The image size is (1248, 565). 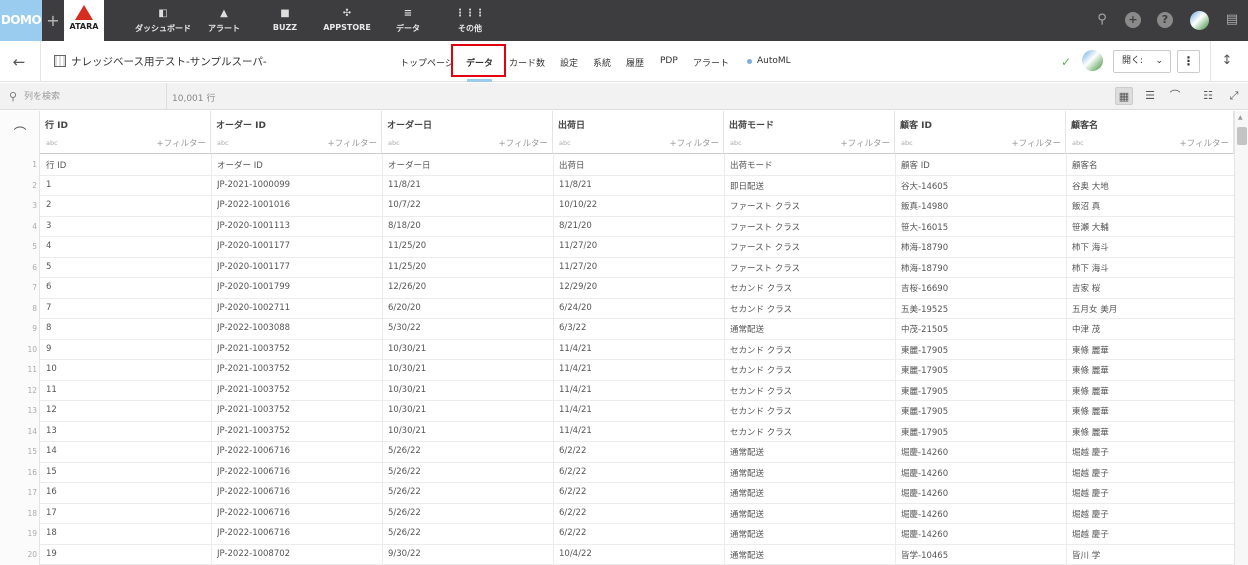 What do you see at coordinates (56, 124) in the screenshot?
I see `column-name: 行 ID` at bounding box center [56, 124].